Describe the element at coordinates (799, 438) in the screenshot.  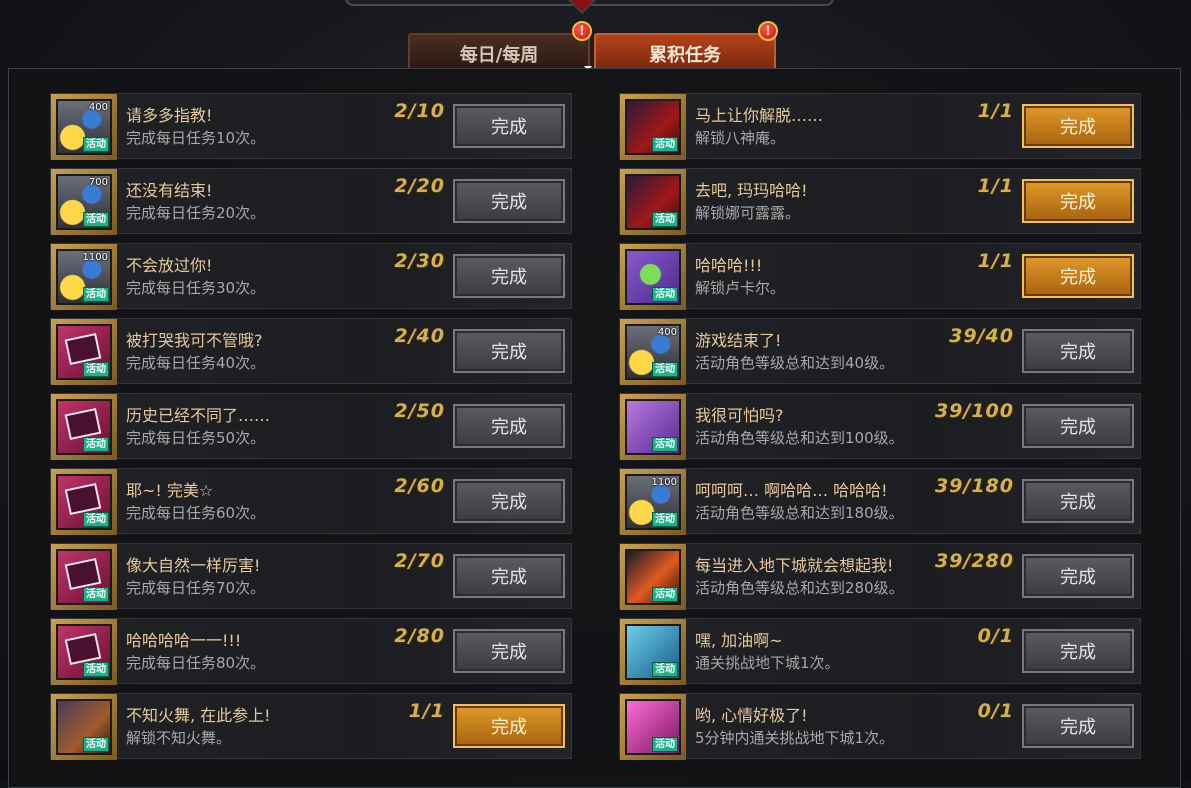
I see `task-description: 活动角色等级总和达到100级。` at that location.